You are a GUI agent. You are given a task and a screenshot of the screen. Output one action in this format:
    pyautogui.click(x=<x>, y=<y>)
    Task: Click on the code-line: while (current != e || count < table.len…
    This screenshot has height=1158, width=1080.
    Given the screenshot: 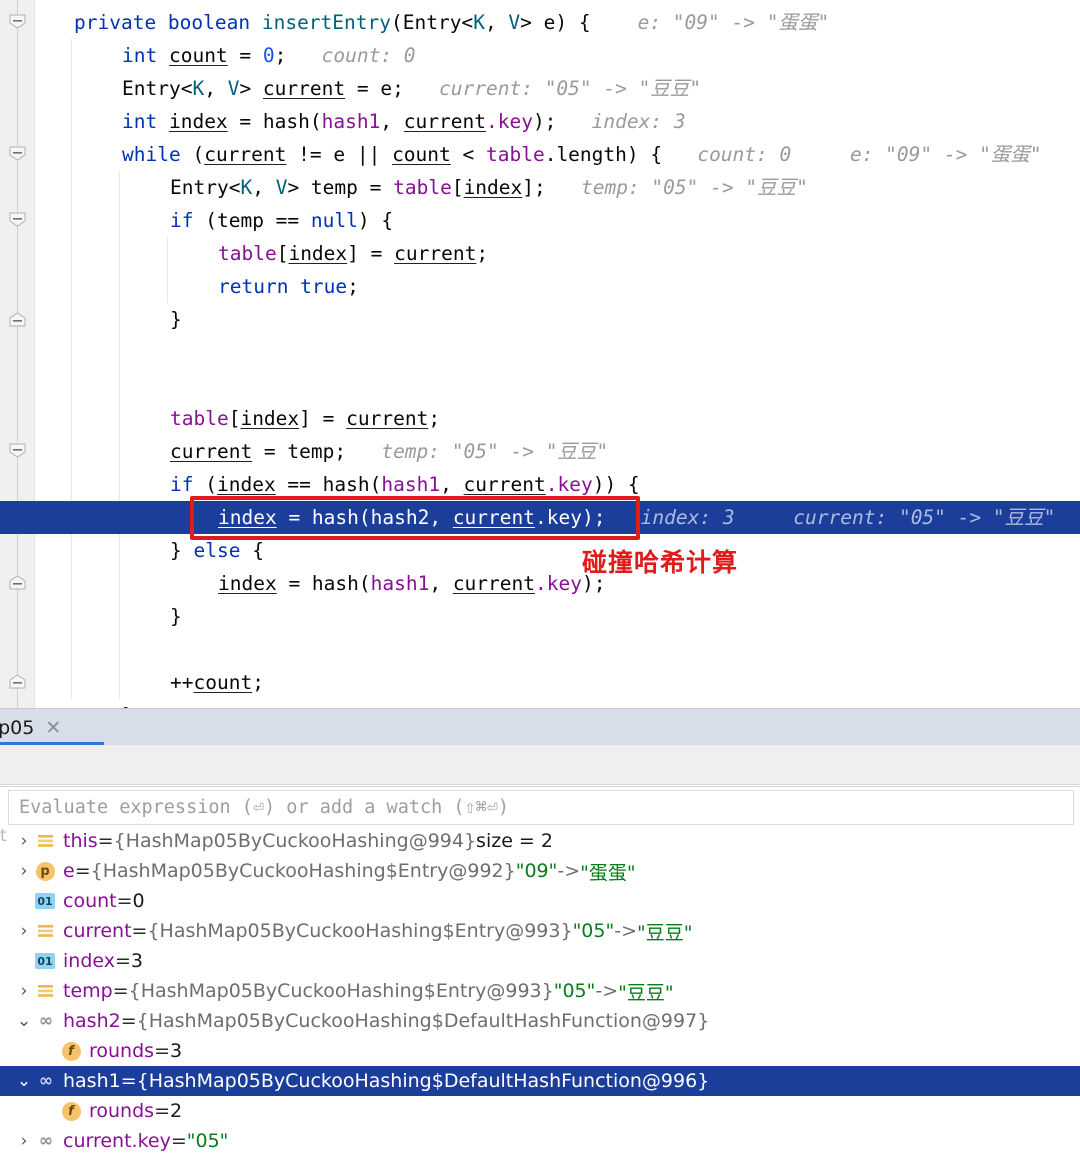 What is the action you would take?
    pyautogui.click(x=582, y=154)
    